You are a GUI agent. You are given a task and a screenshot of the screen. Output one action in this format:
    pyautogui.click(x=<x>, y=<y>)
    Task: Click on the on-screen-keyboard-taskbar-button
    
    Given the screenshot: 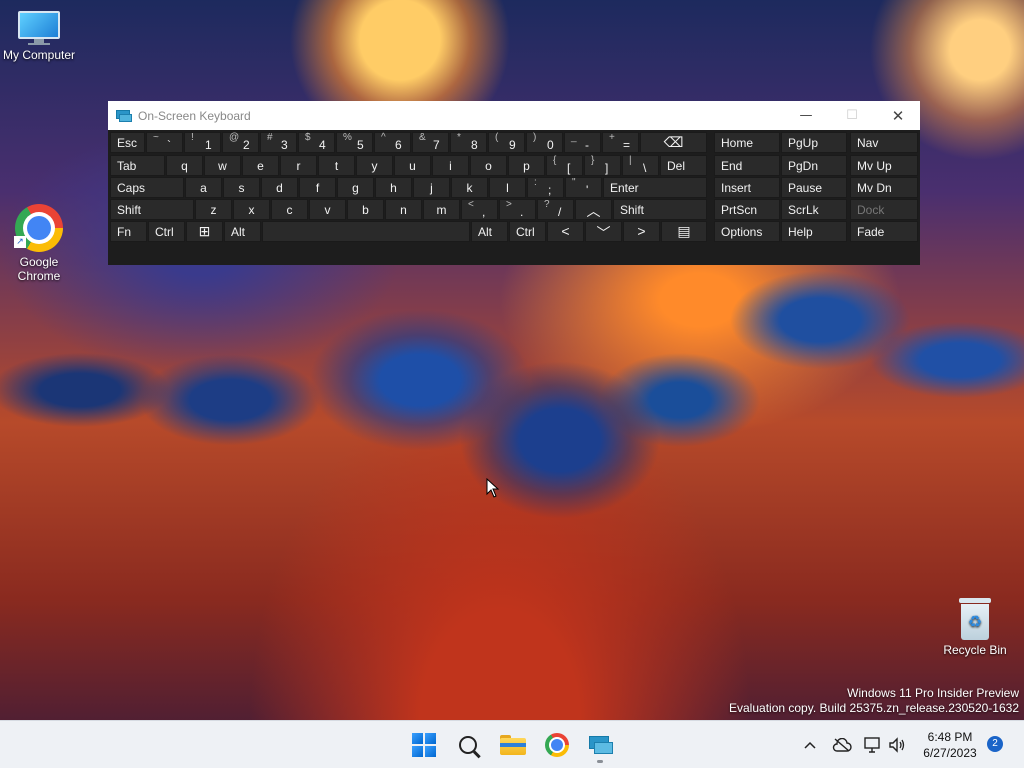 What is the action you would take?
    pyautogui.click(x=601, y=745)
    